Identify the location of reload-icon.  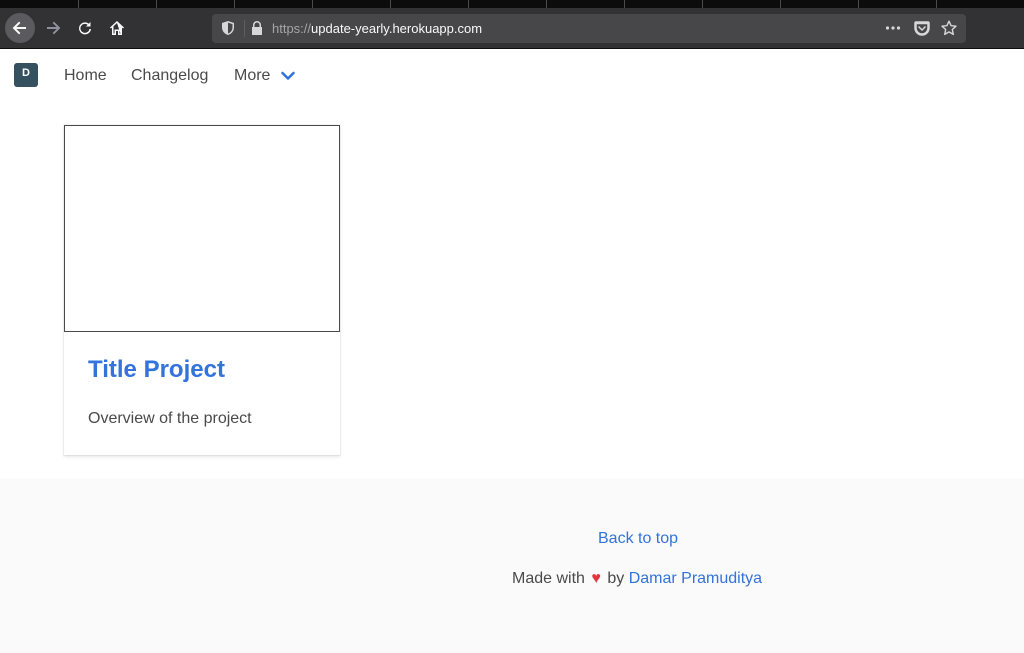
(85, 28).